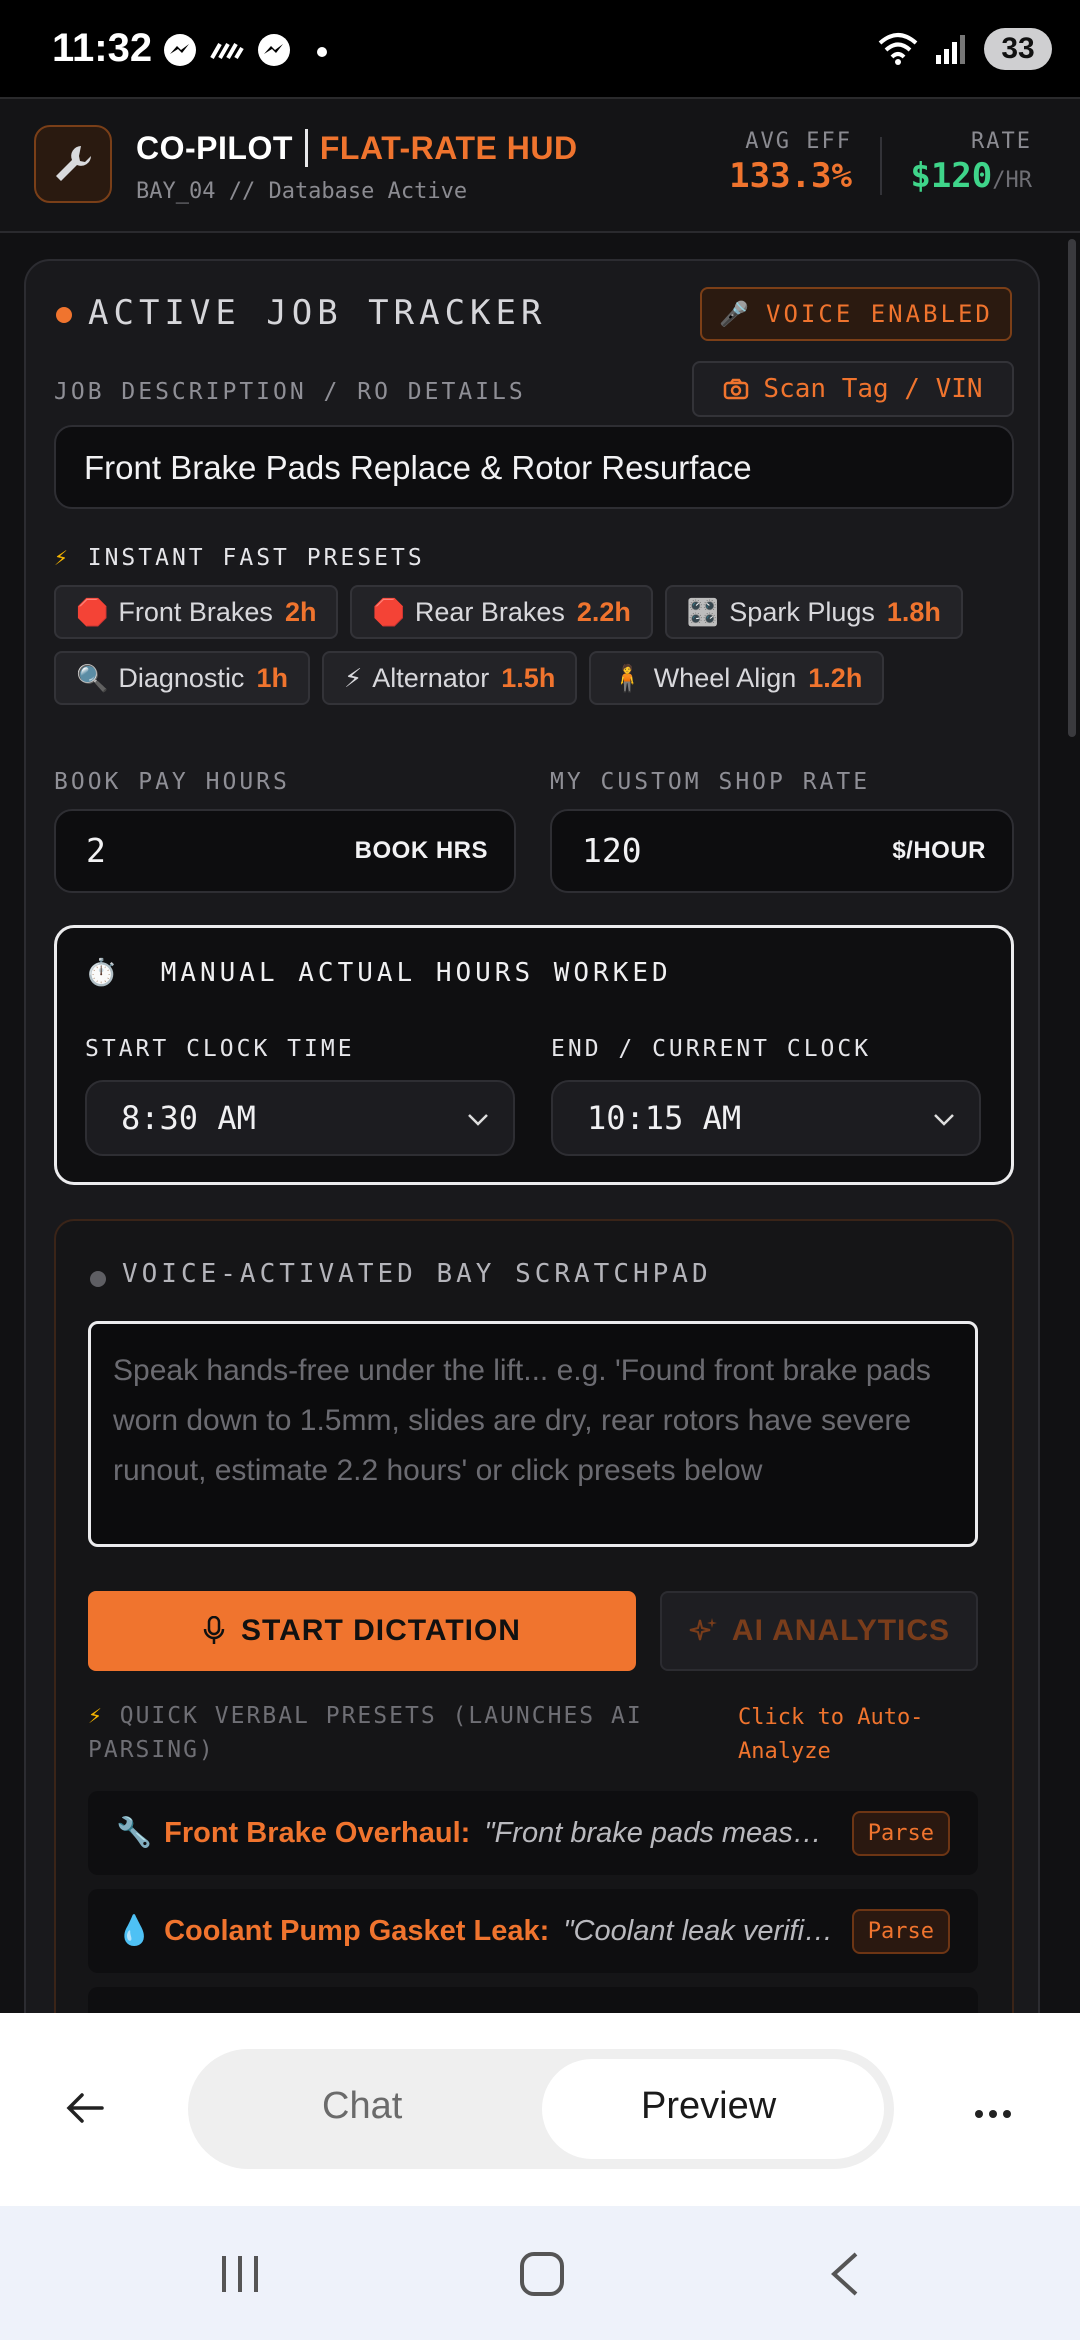 Image resolution: width=1080 pixels, height=2340 pixels. What do you see at coordinates (533, 2000) in the screenshot?
I see `verbal-preset-partial` at bounding box center [533, 2000].